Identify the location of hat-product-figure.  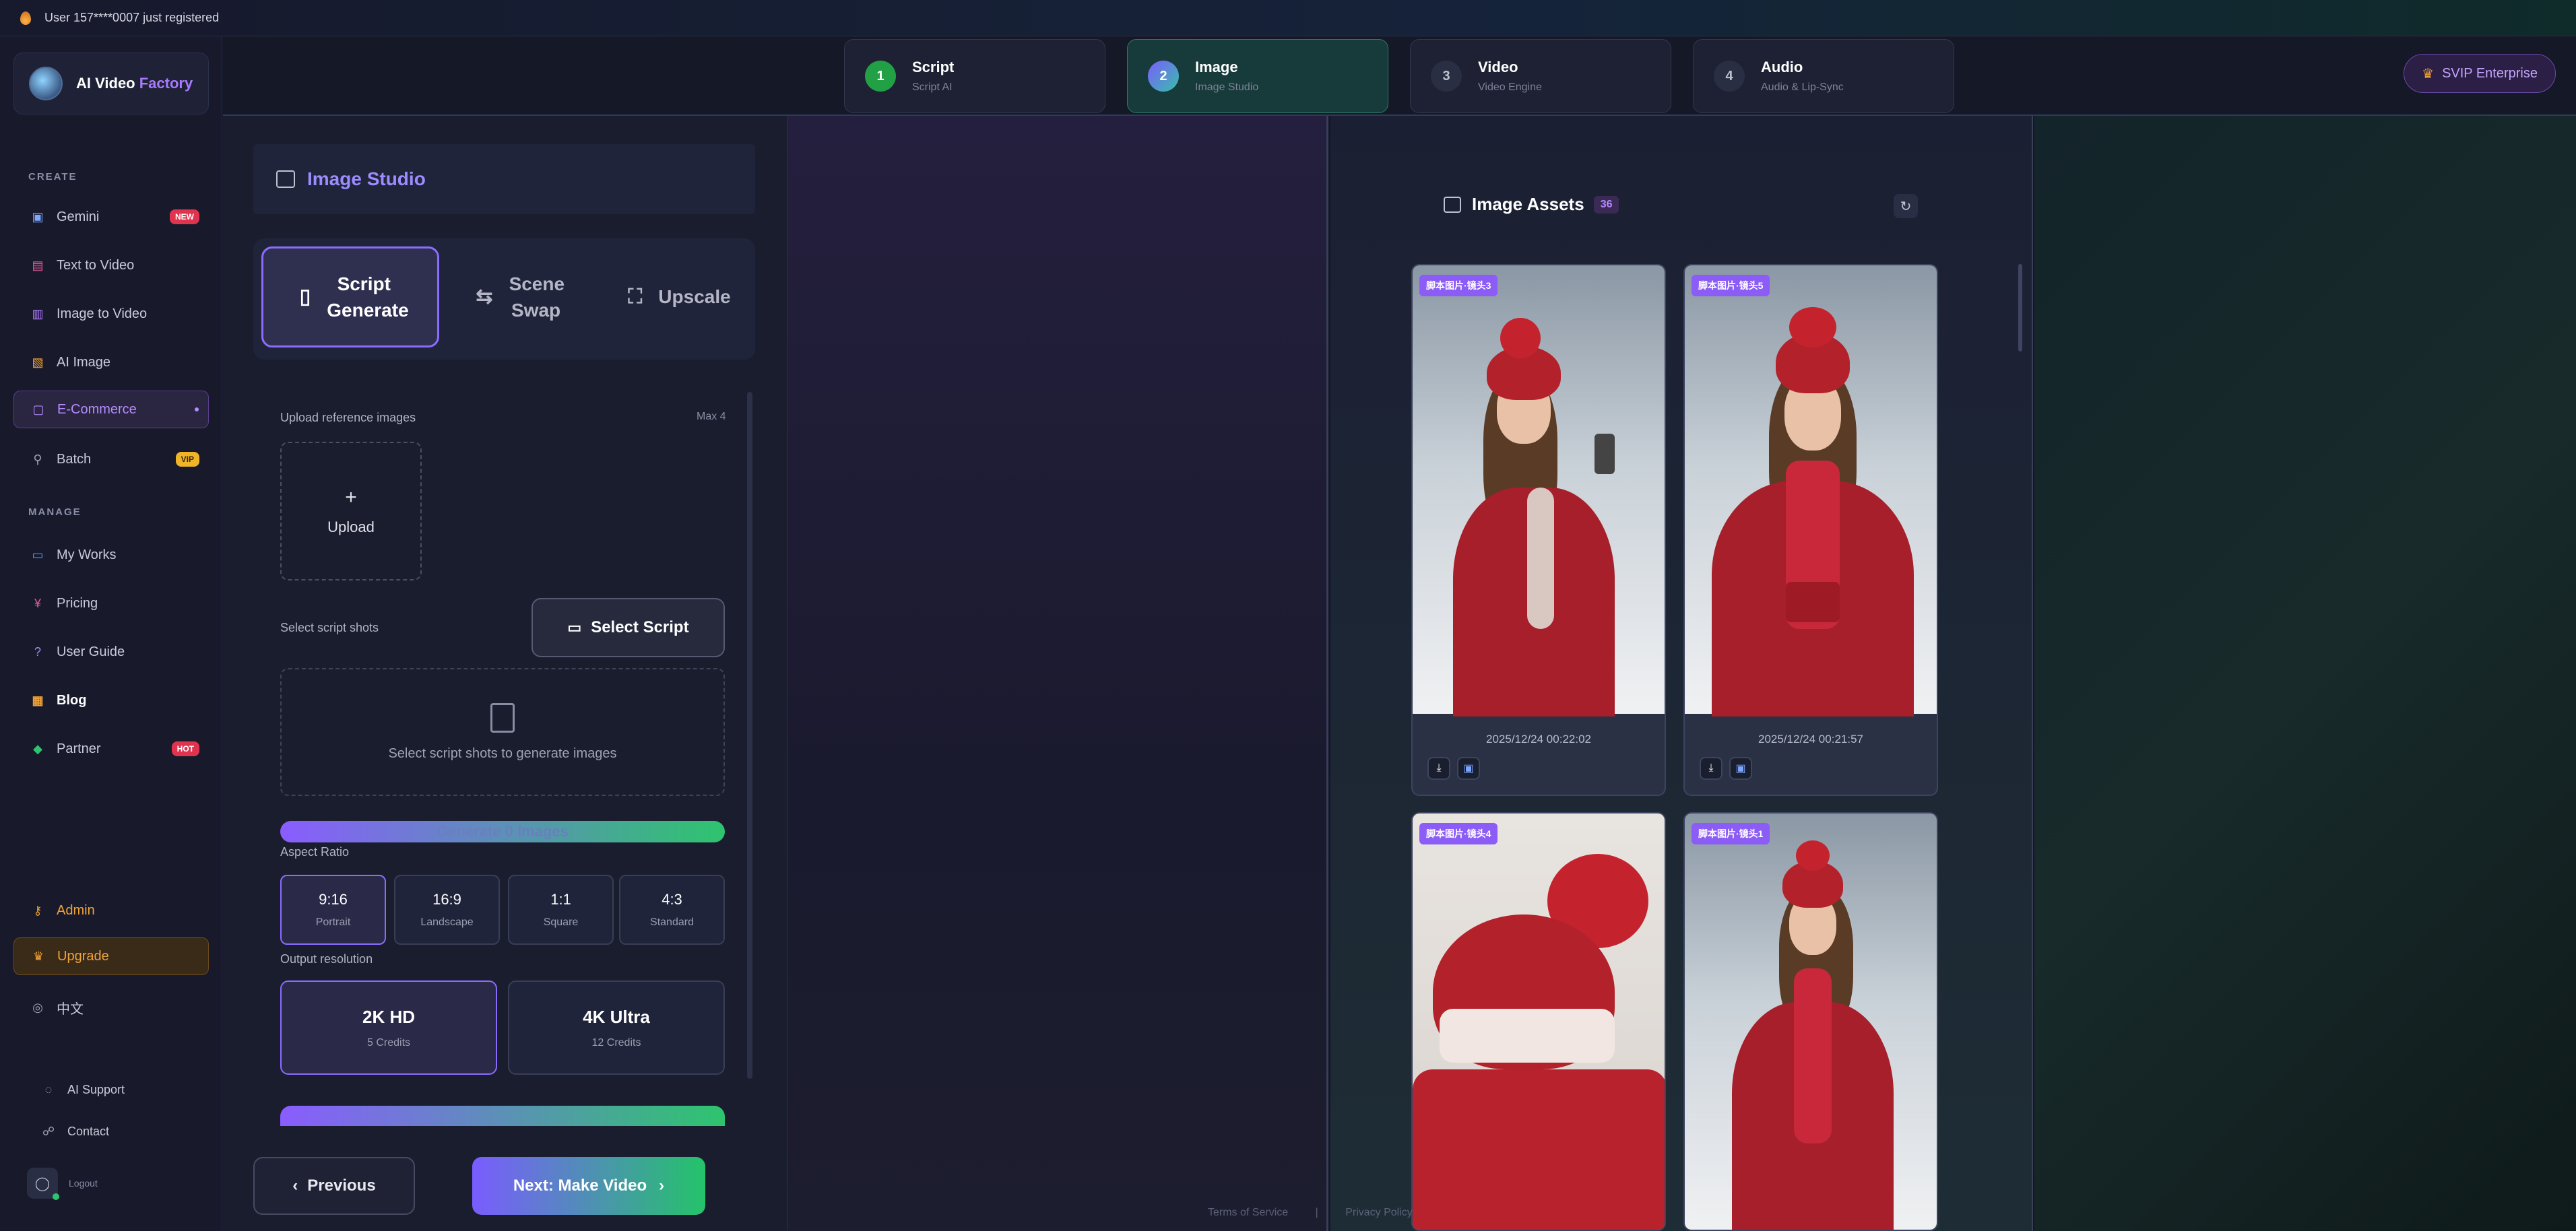
(1539, 1022).